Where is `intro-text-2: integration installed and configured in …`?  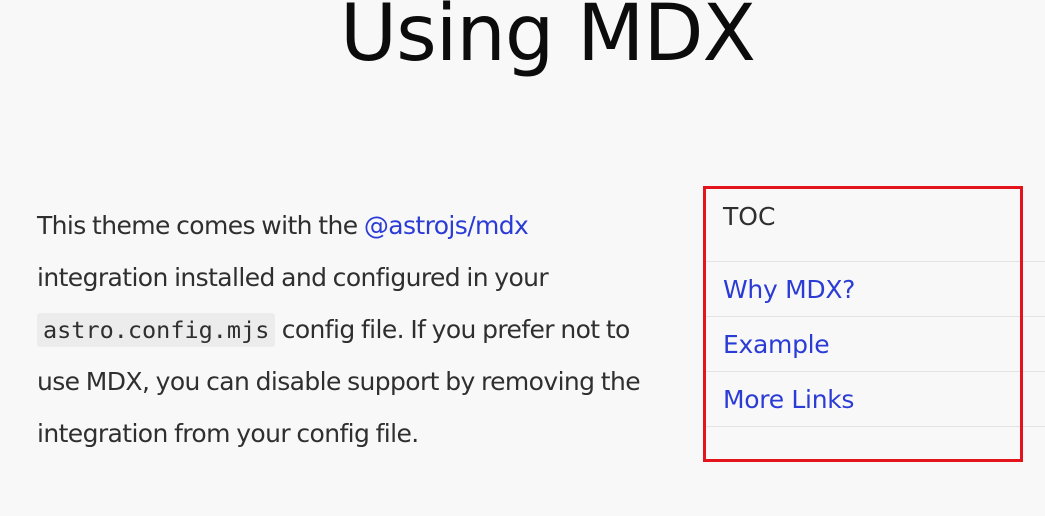 intro-text-2: integration installed and configured in … is located at coordinates (293, 277).